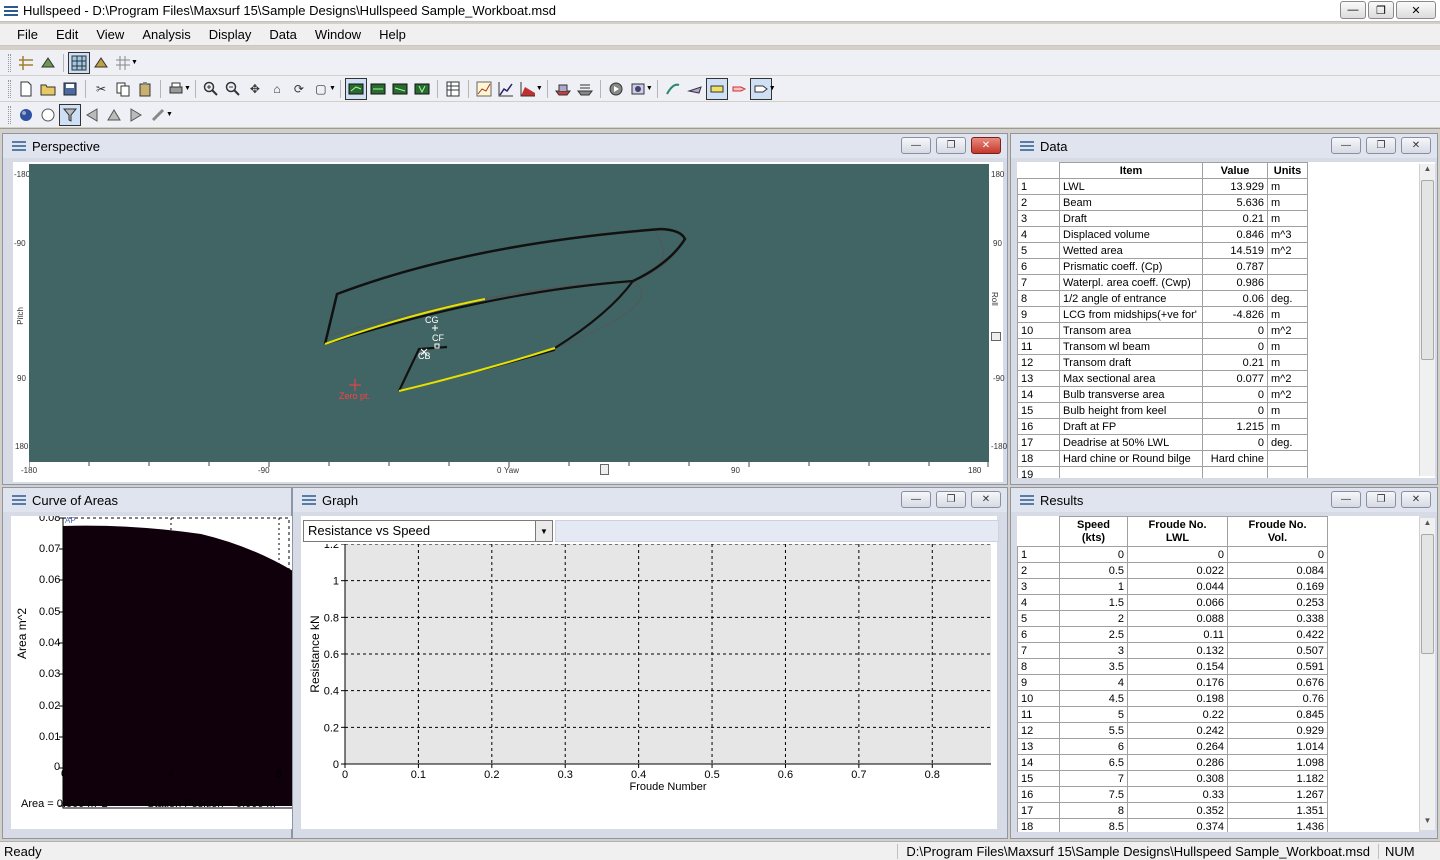  What do you see at coordinates (1427, 823) in the screenshot?
I see `scroll-down-arrow-icon: ▼` at bounding box center [1427, 823].